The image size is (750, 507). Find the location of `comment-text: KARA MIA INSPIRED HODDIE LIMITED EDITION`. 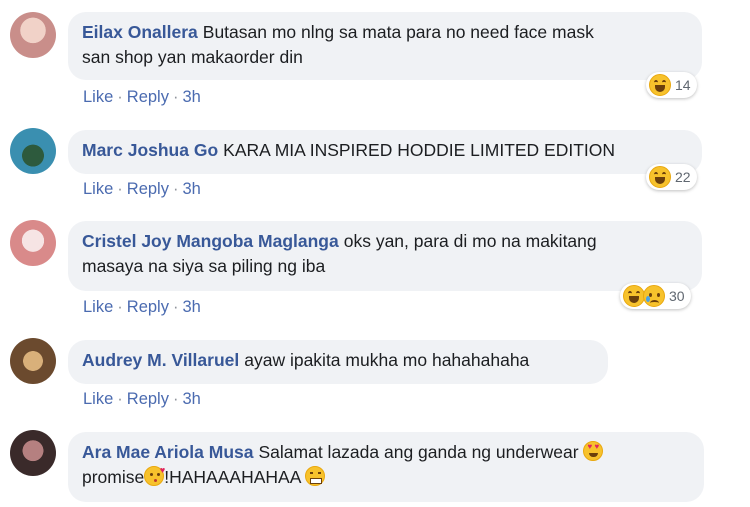

comment-text: KARA MIA INSPIRED HODDIE LIMITED EDITION is located at coordinates (419, 150).